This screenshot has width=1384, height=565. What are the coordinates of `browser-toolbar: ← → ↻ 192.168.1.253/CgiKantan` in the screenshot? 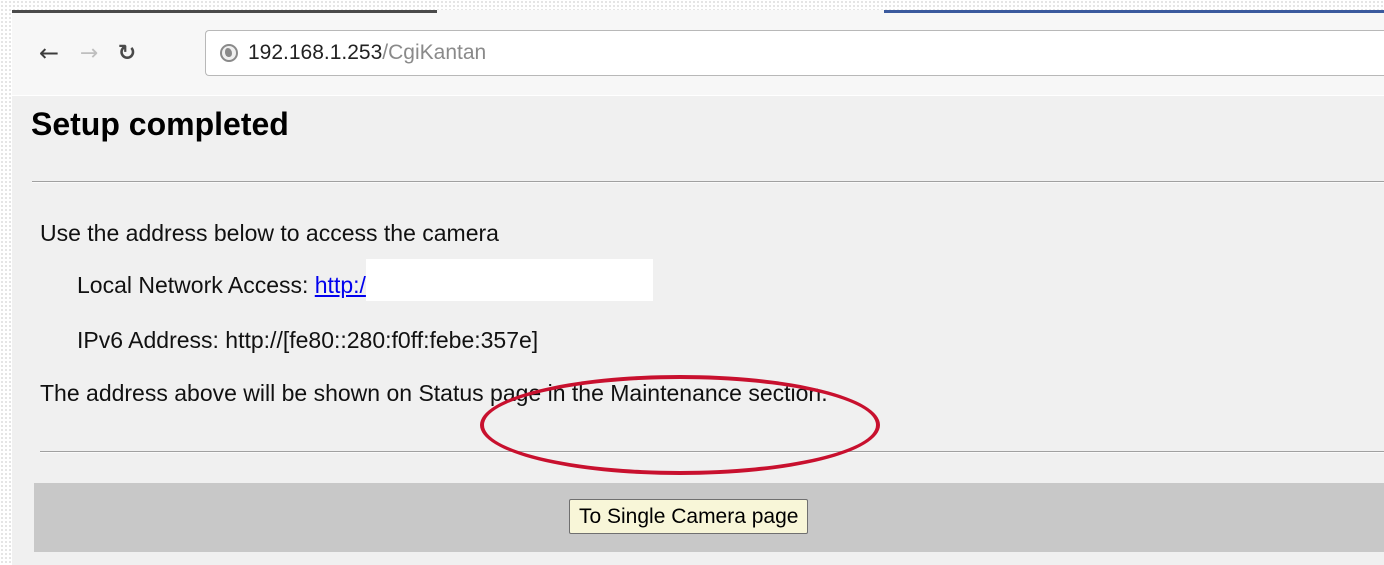 It's located at (698, 52).